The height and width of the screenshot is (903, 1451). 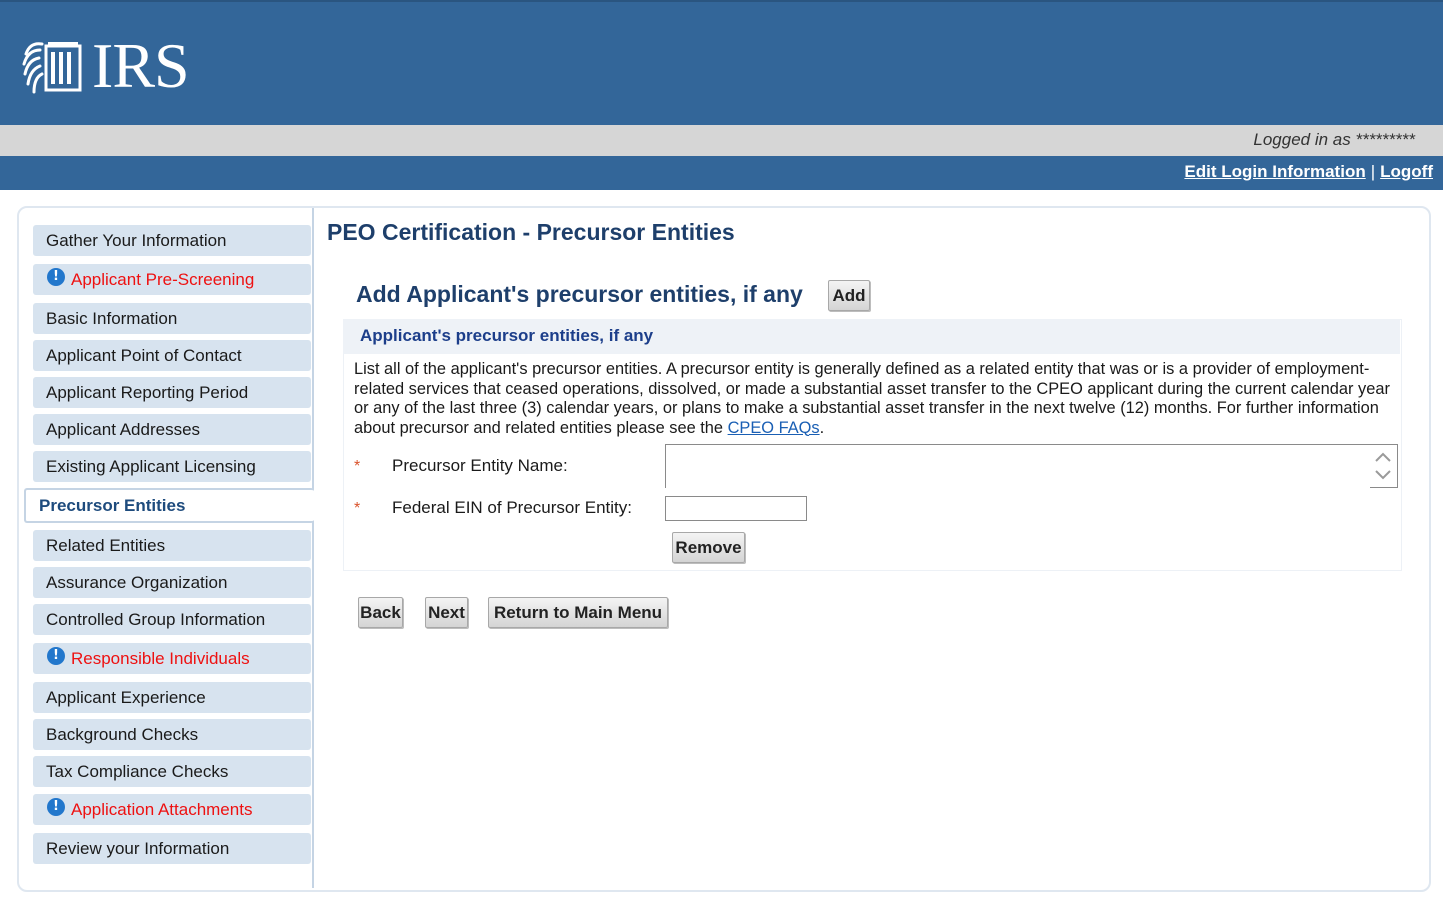 I want to click on sidebar-item-controlled-group-information: Controlled Group Information, so click(x=172, y=619).